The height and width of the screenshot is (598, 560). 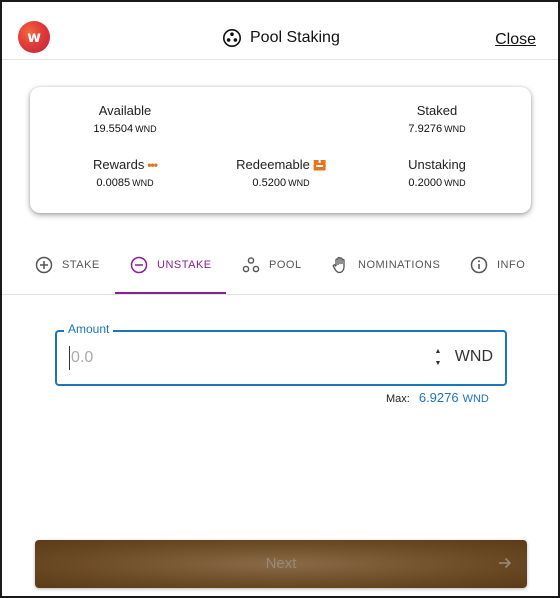 I want to click on tab-nominations: NOMINATIONS, so click(x=385, y=264).